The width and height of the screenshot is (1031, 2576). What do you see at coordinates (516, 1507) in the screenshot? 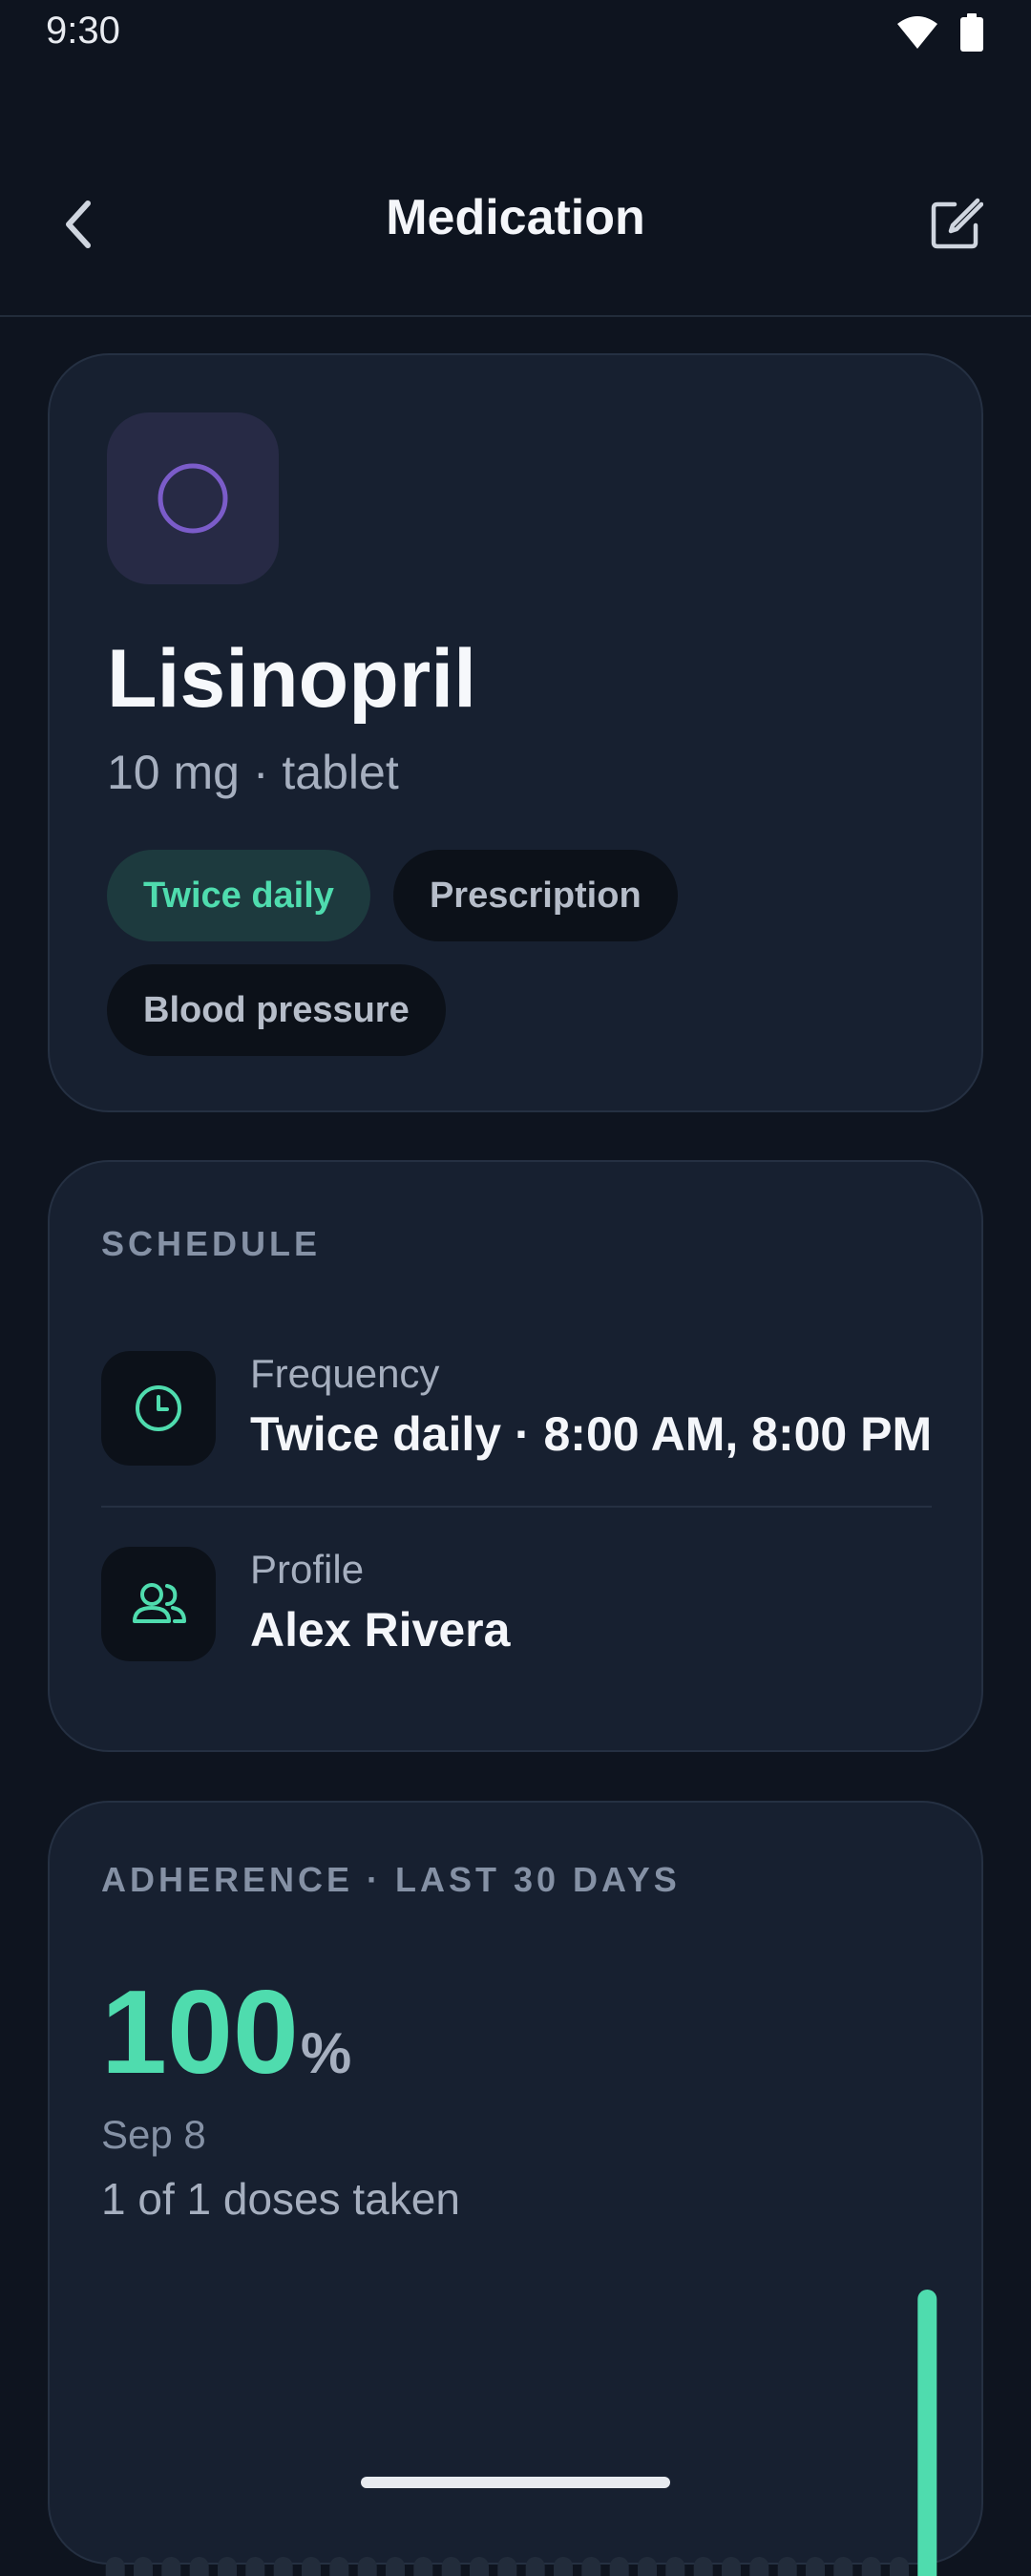
I see `divider` at bounding box center [516, 1507].